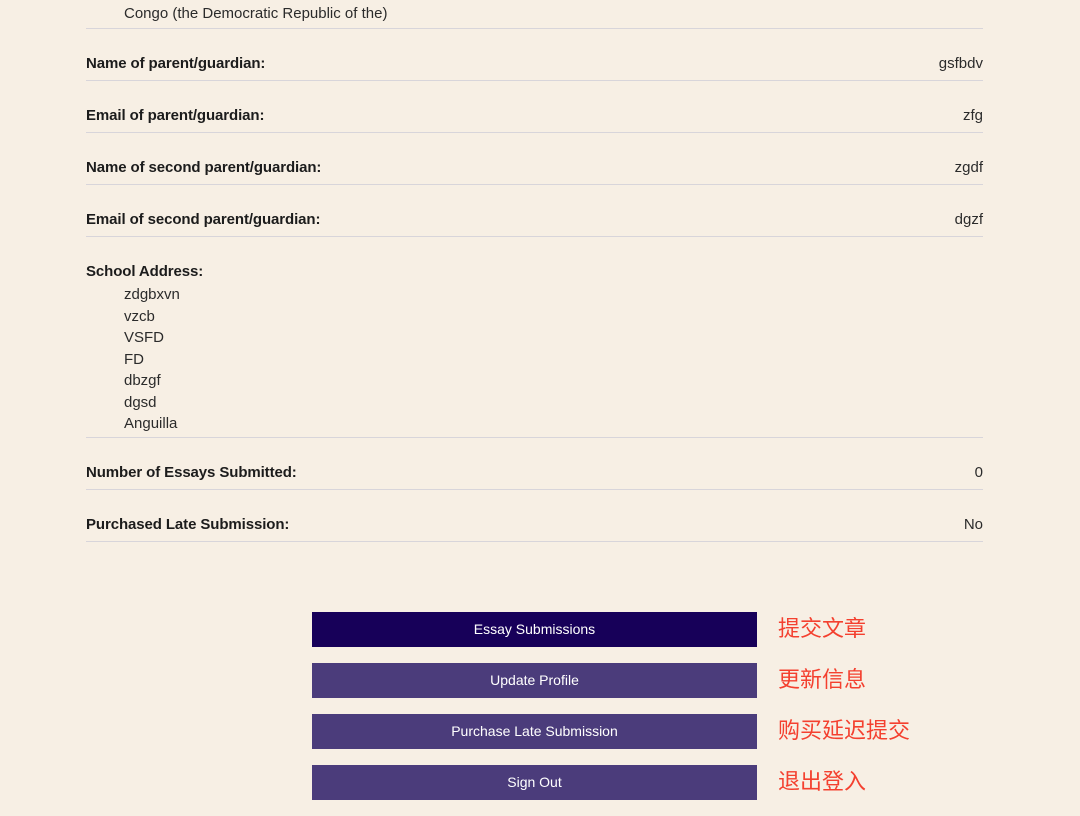 The width and height of the screenshot is (1080, 816). I want to click on school-address-label: School Address:, so click(145, 271).